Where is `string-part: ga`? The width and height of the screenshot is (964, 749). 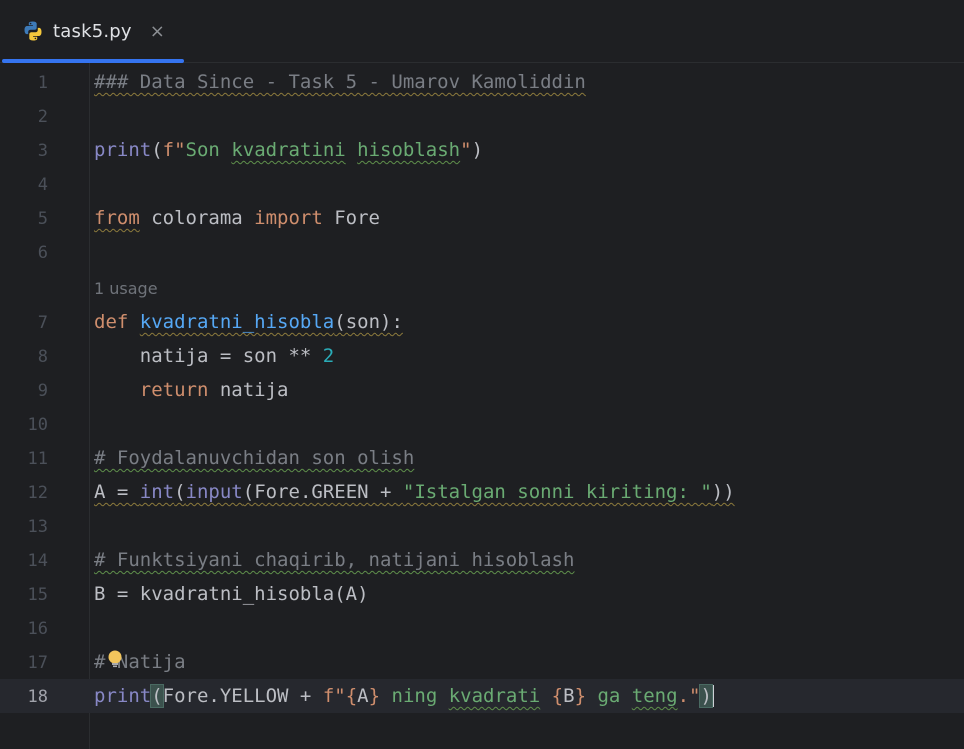
string-part: ga is located at coordinates (609, 696).